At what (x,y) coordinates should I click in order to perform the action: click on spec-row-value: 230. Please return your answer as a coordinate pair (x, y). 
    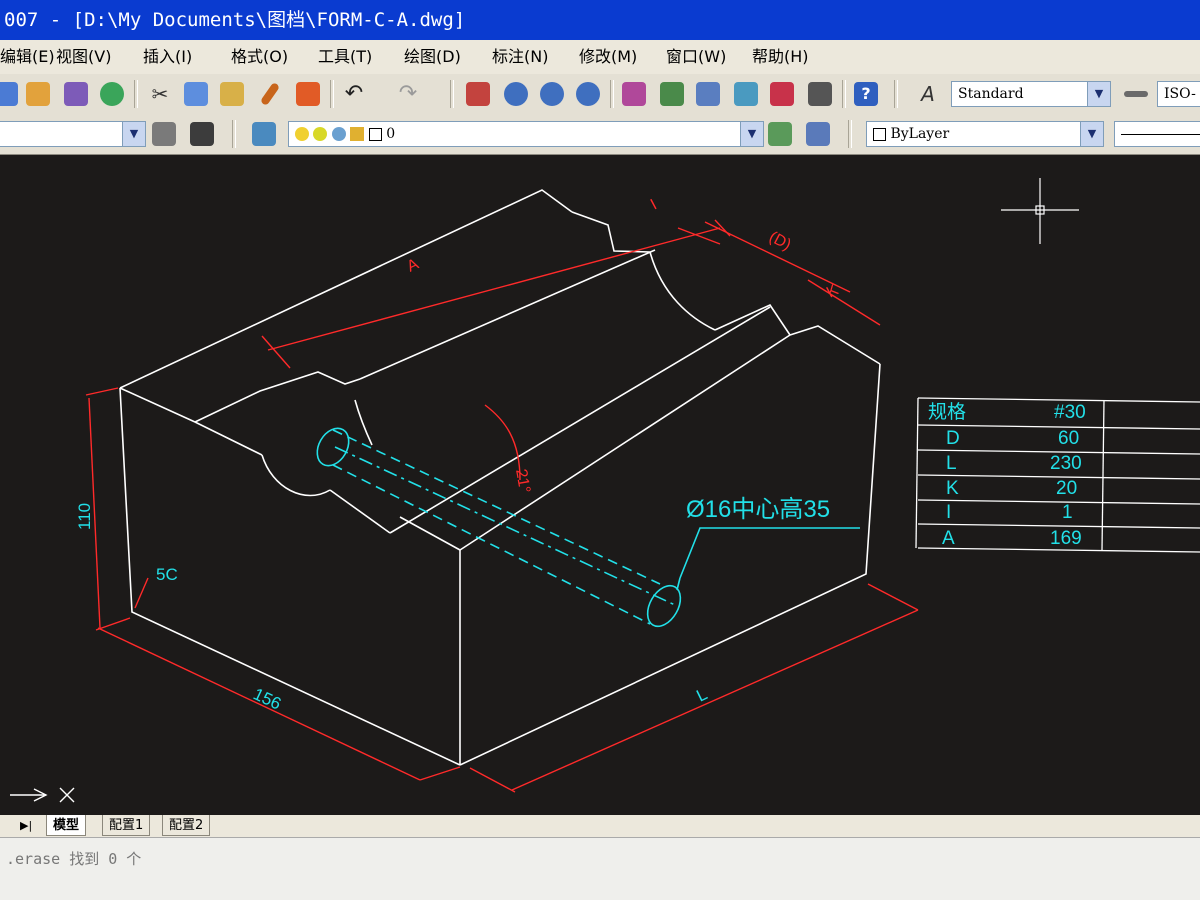
    Looking at the image, I should click on (1066, 463).